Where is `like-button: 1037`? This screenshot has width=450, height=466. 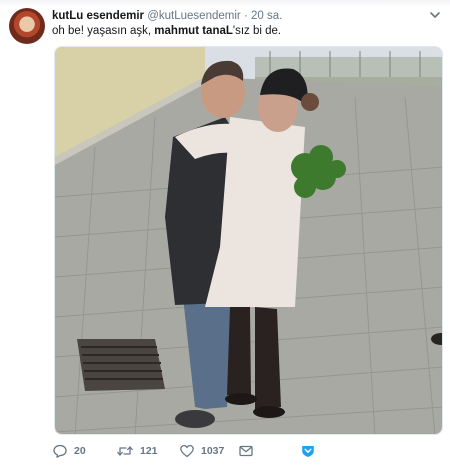
like-button: 1037 is located at coordinates (201, 451).